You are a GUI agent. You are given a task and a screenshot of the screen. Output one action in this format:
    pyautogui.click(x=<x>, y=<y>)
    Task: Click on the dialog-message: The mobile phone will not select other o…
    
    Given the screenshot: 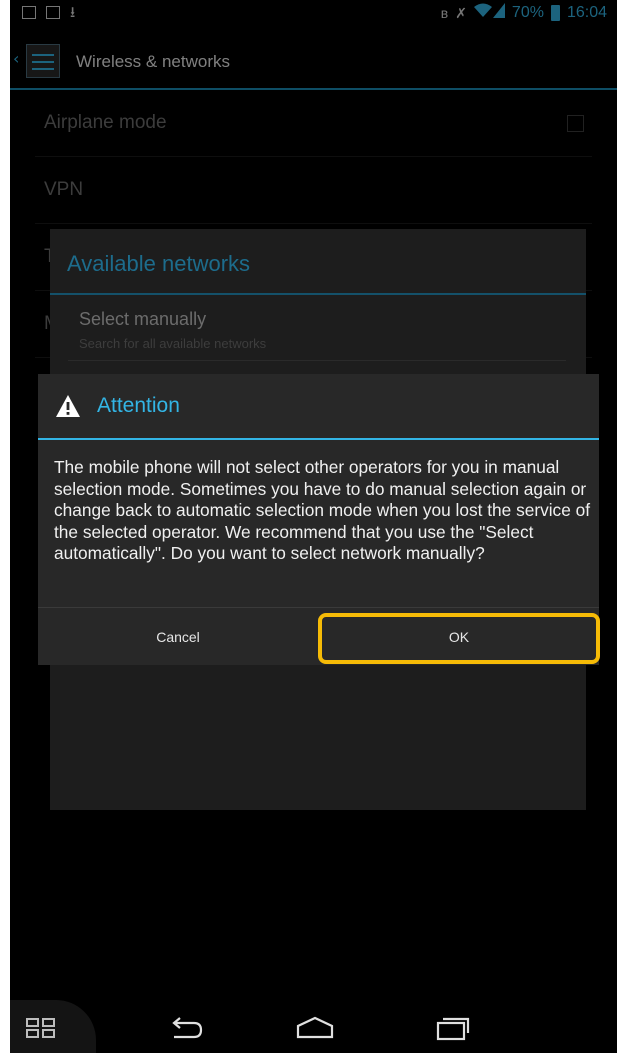 What is the action you would take?
    pyautogui.click(x=322, y=510)
    